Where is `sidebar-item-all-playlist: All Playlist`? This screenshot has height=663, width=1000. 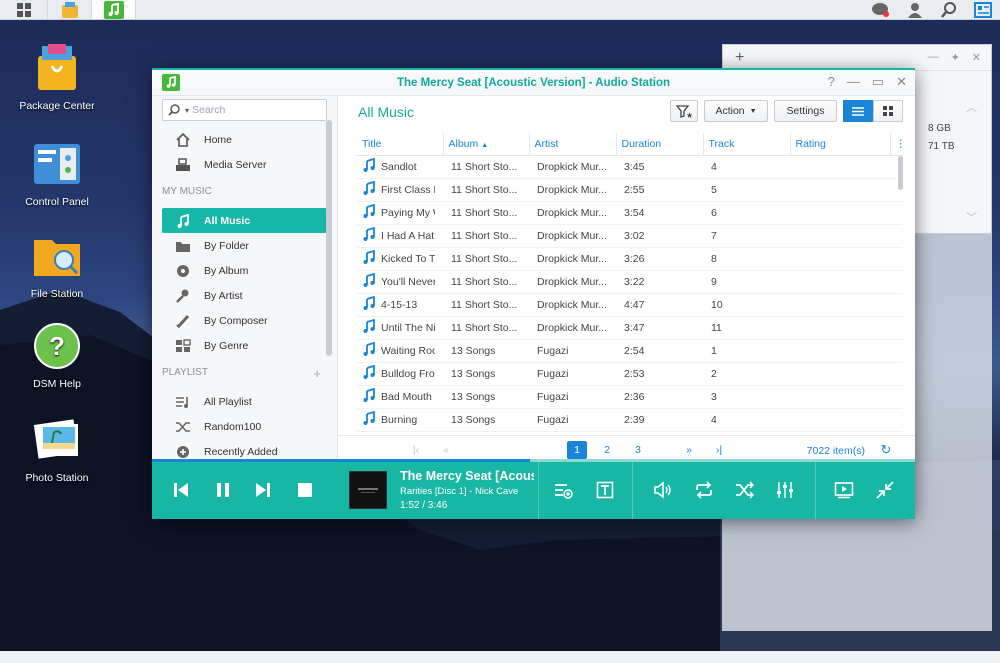
sidebar-item-all-playlist: All Playlist is located at coordinates (244, 401).